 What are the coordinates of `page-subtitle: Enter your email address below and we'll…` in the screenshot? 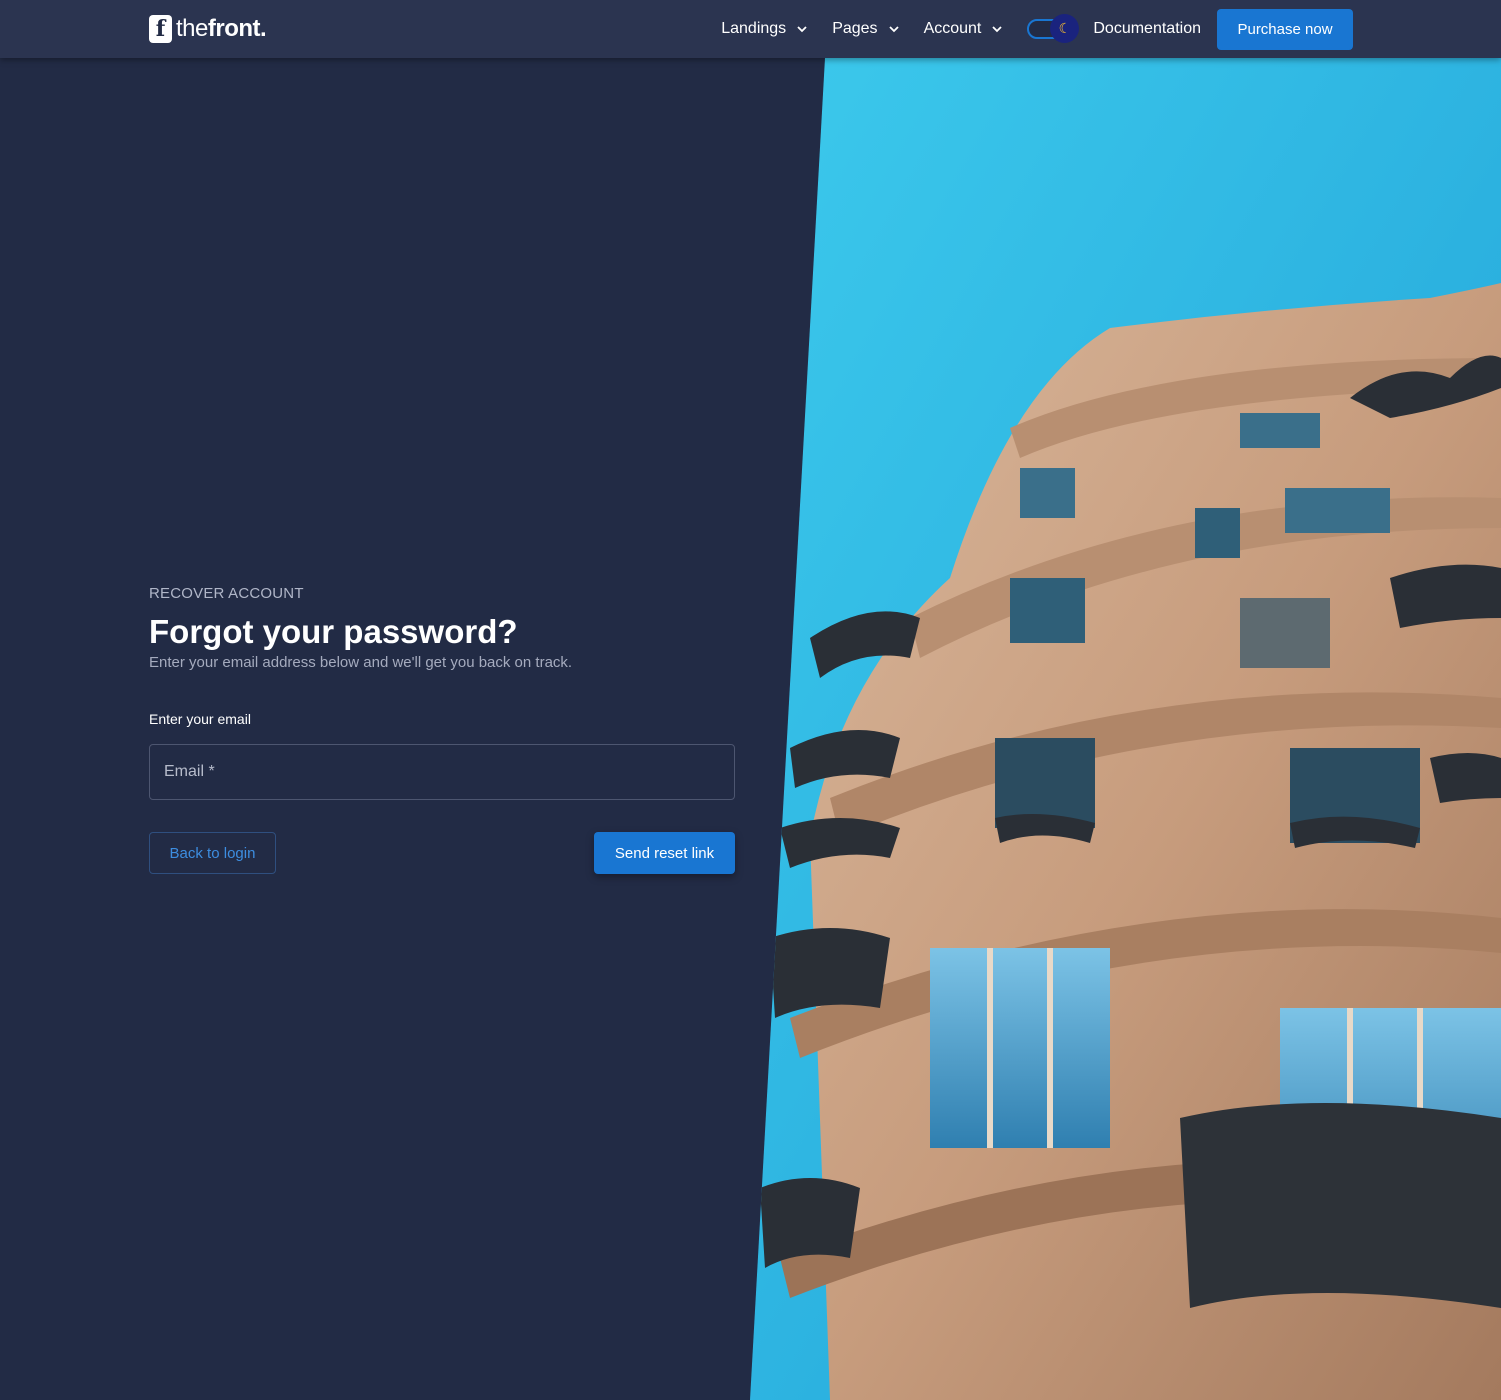 It's located at (361, 662).